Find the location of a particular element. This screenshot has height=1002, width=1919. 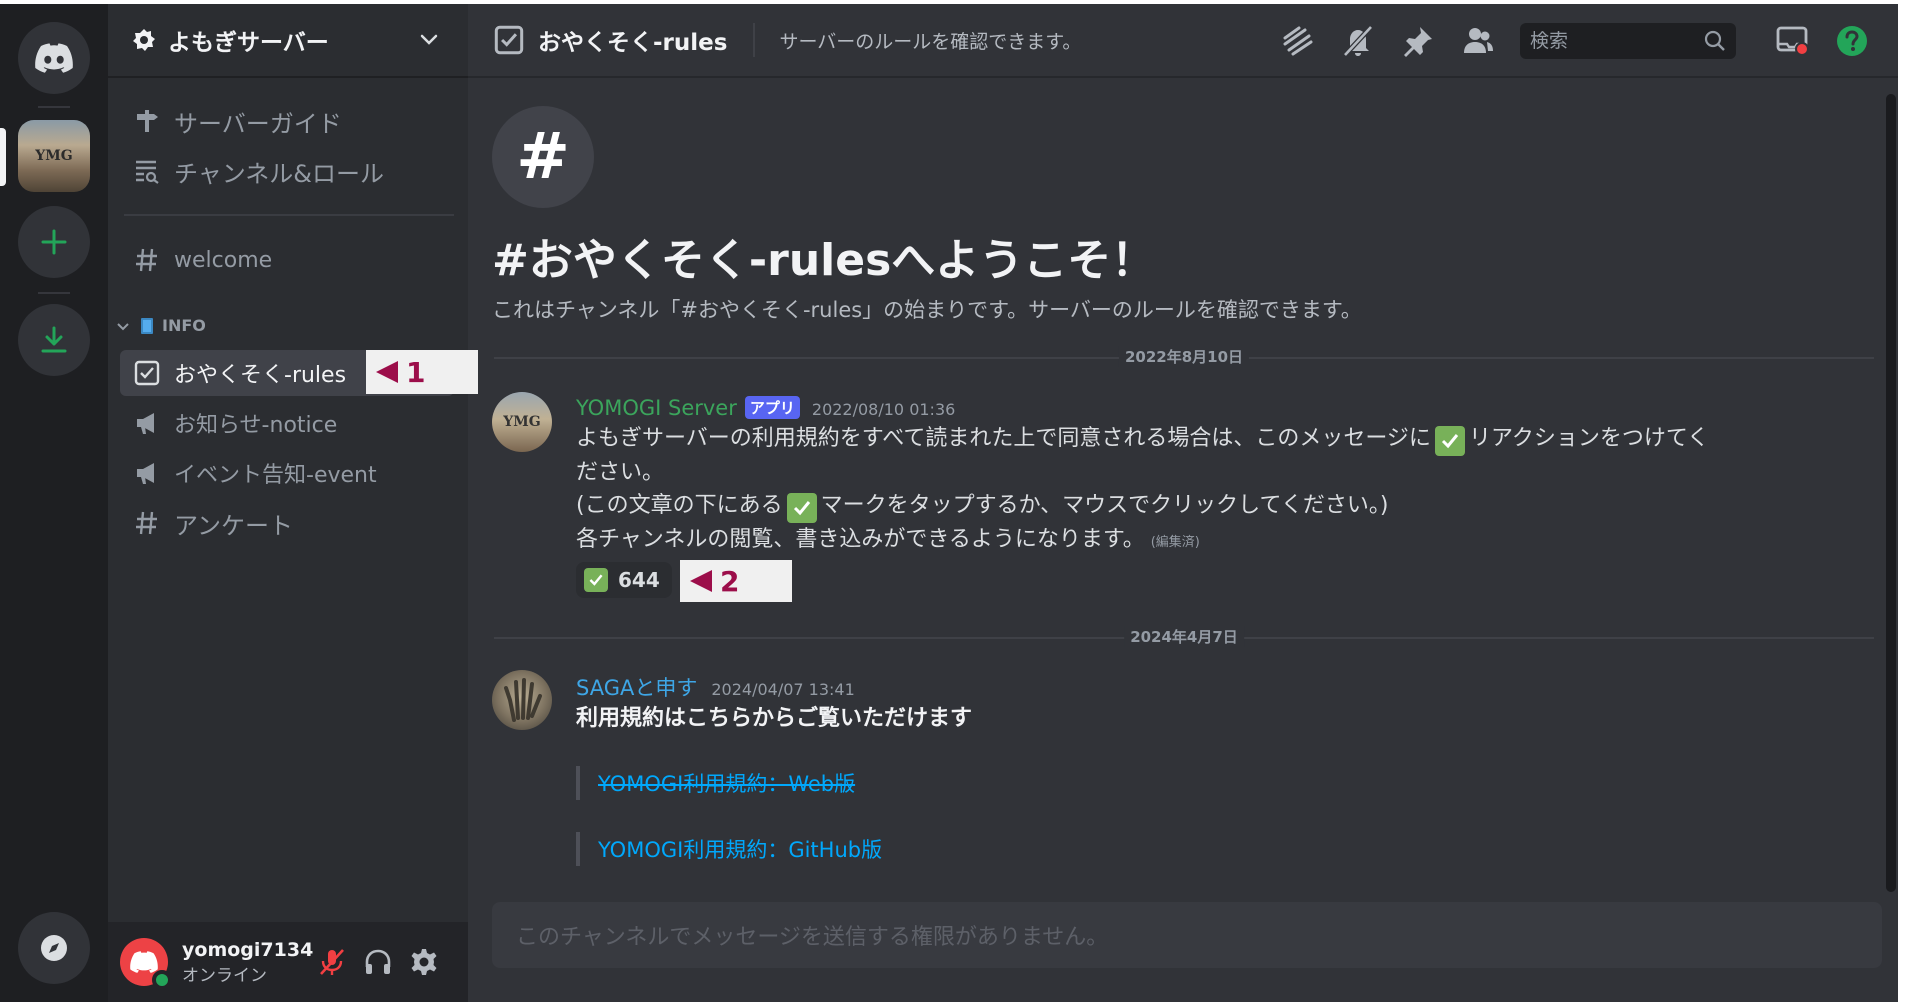

app-badge: アプリ is located at coordinates (772, 407).